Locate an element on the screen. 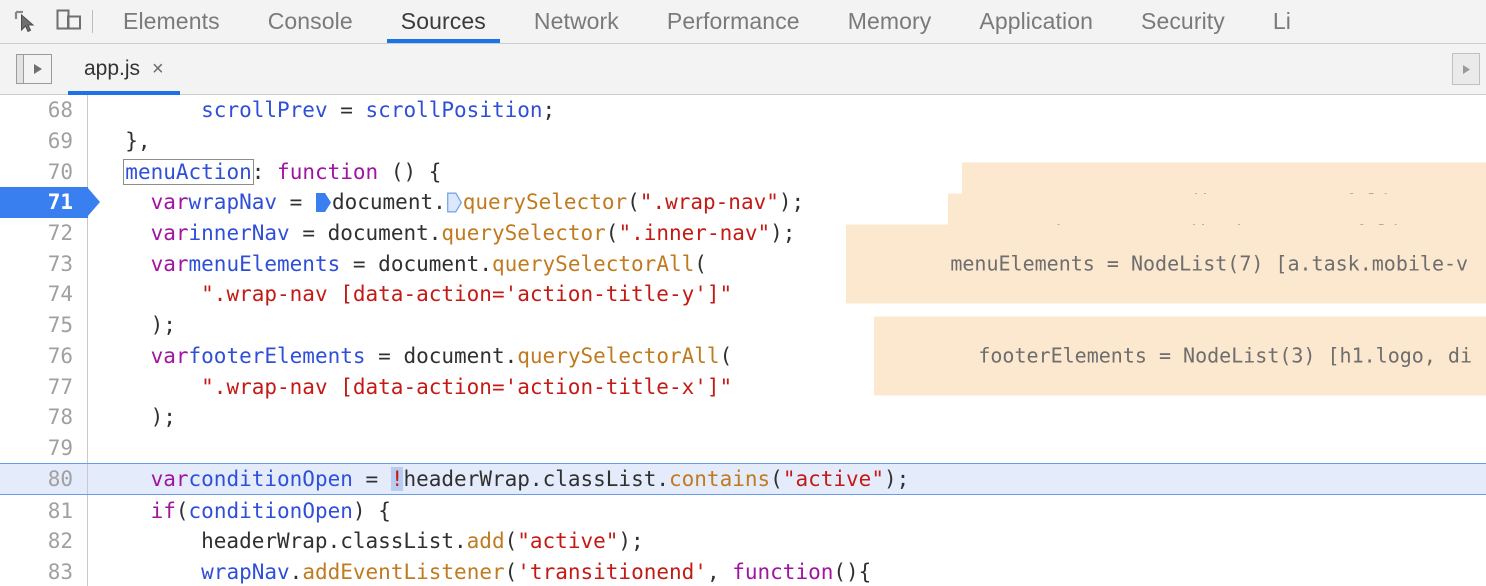 This screenshot has width=1486, height=586. code-line-text: headerWrap.classList. add("active"); is located at coordinates (372, 541).